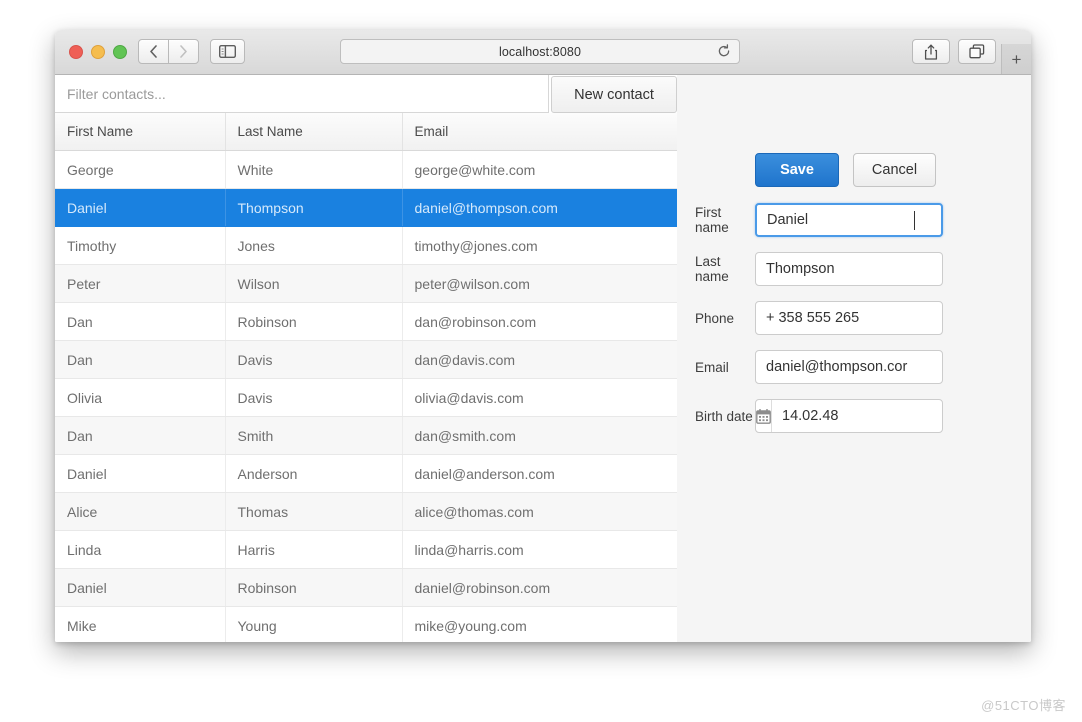 The width and height of the screenshot is (1082, 722). Describe the element at coordinates (854, 220) in the screenshot. I see `form-row-first-name: First name` at that location.